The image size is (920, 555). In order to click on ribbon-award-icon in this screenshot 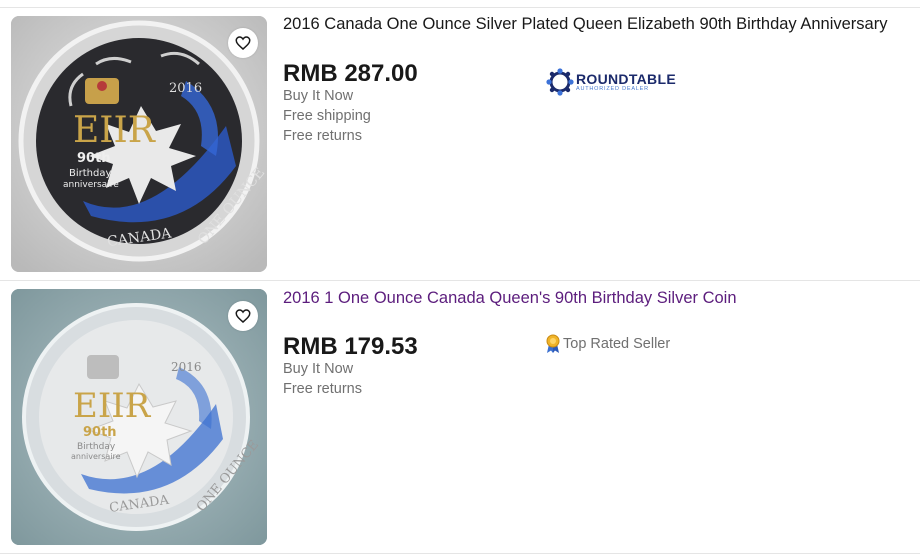, I will do `click(553, 343)`.